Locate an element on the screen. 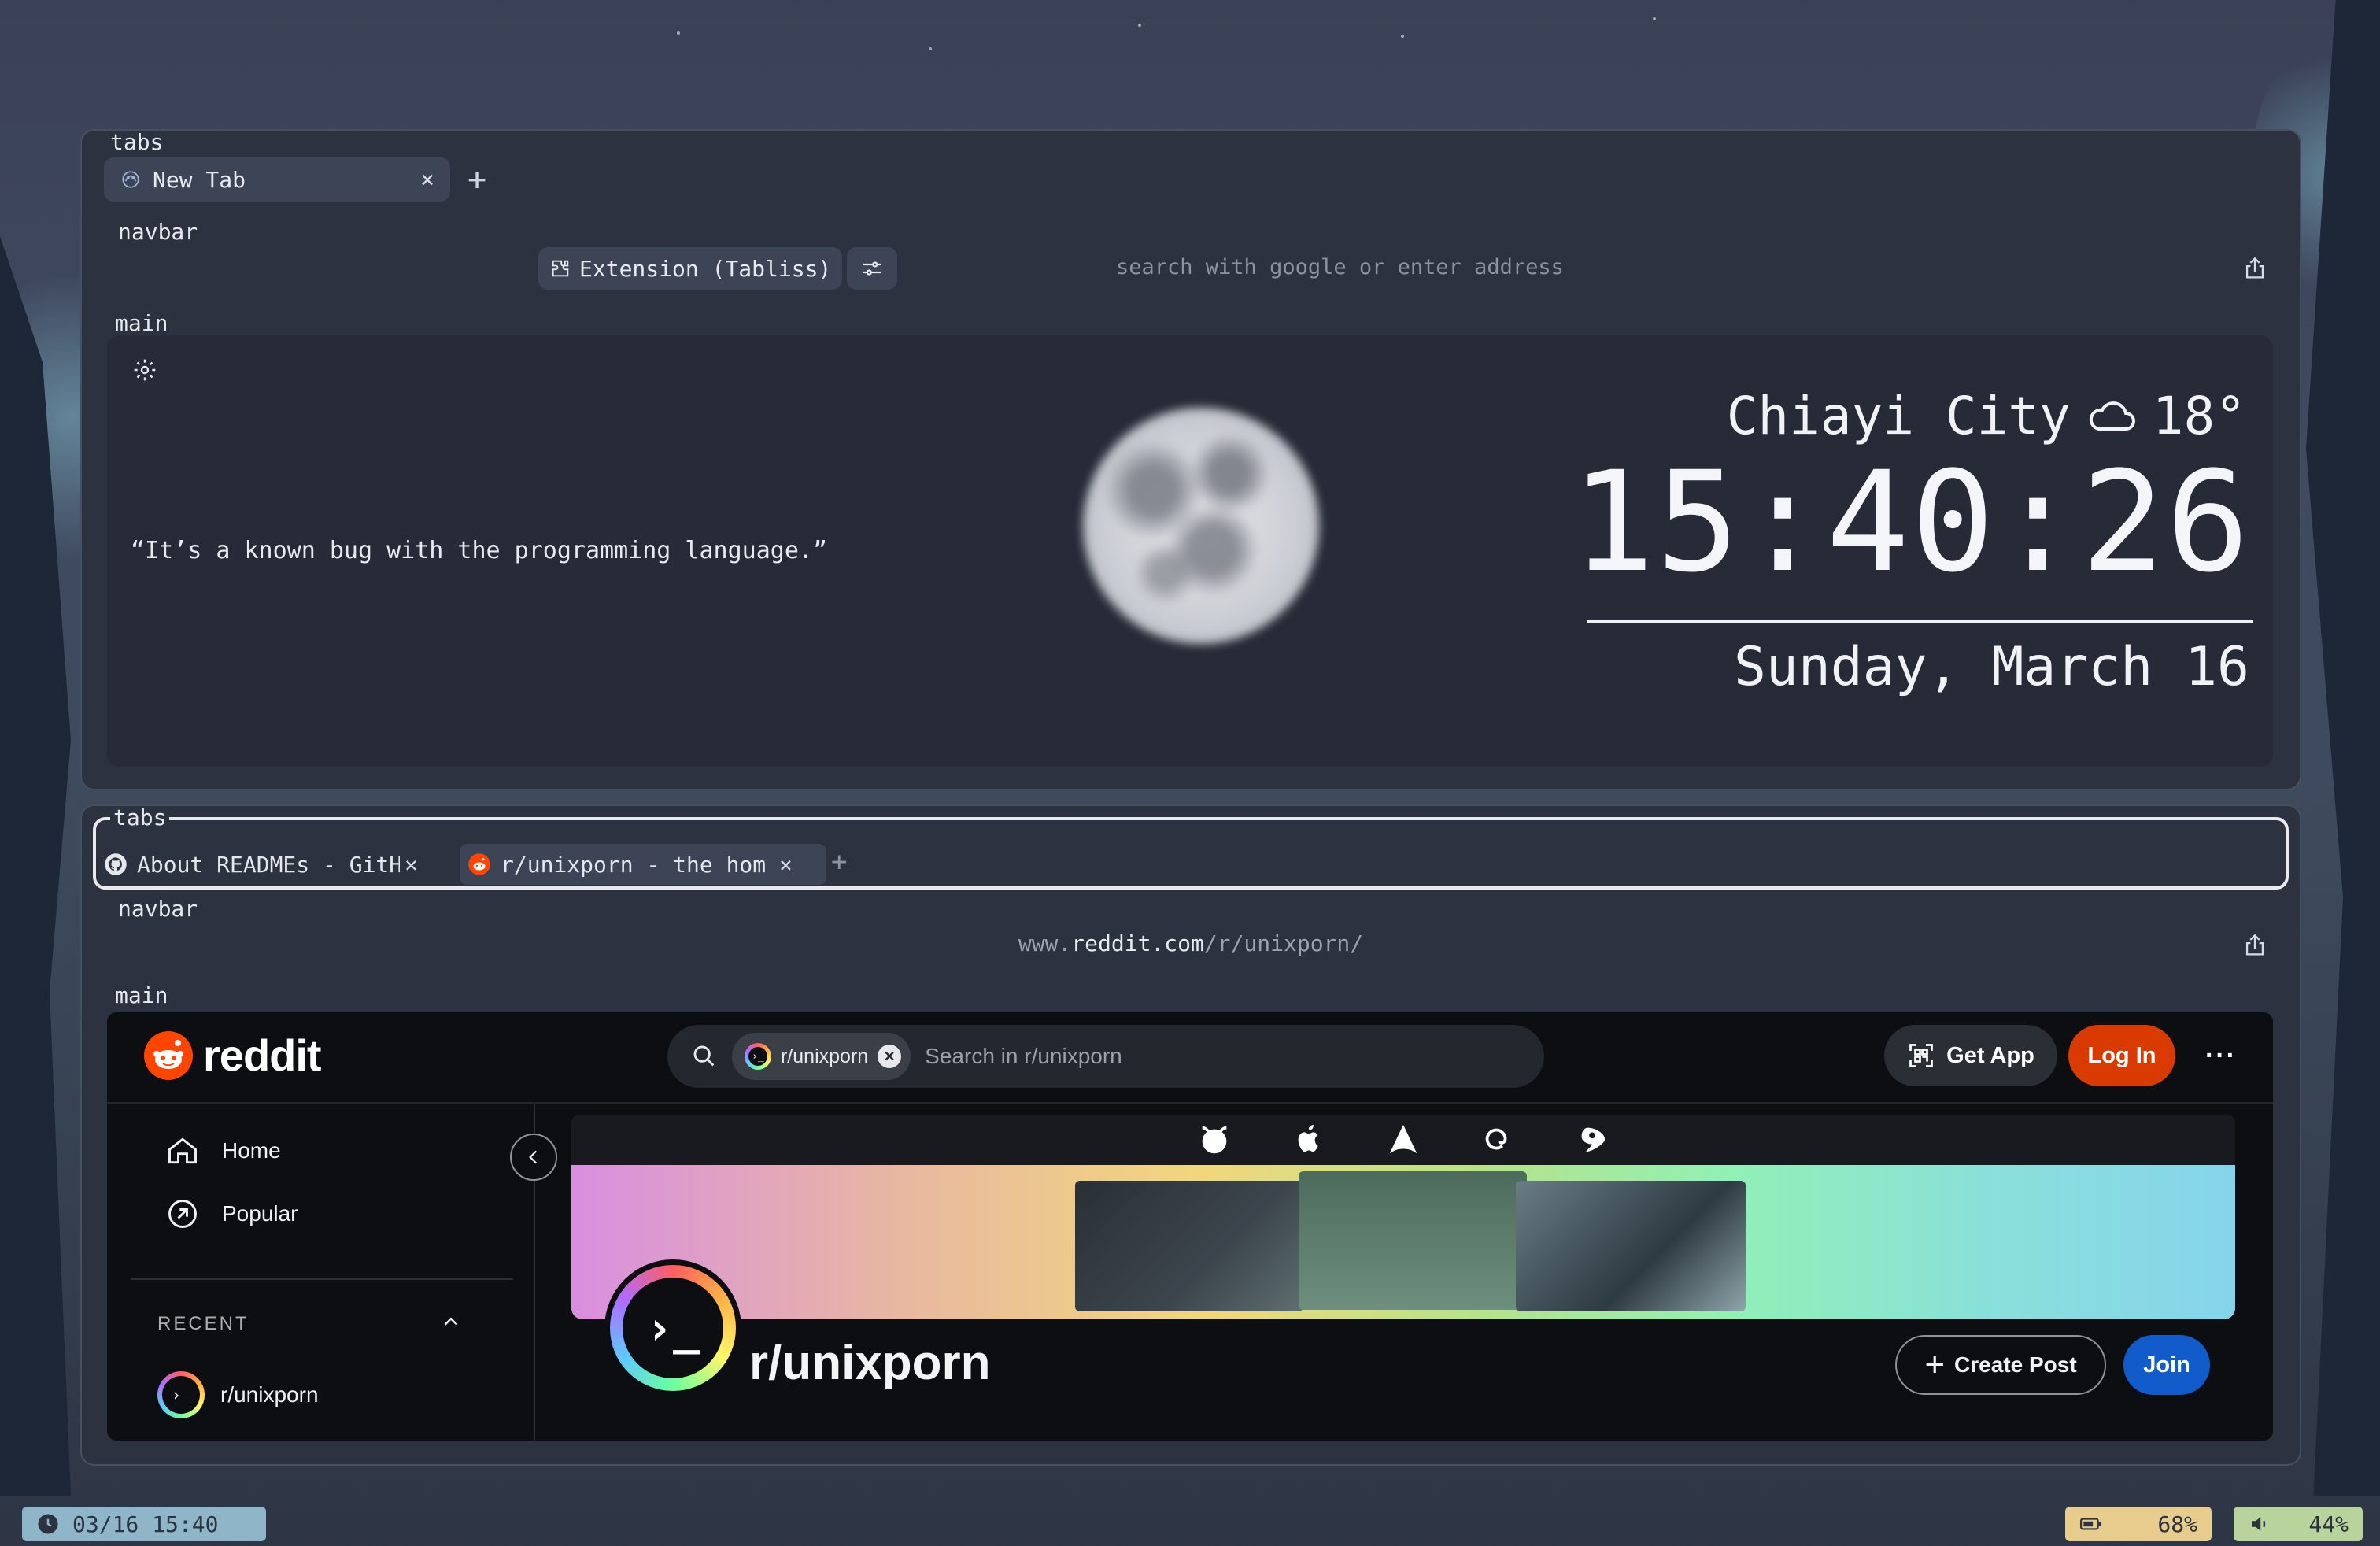  status-clock: 03/16 15:40 is located at coordinates (144, 1524).